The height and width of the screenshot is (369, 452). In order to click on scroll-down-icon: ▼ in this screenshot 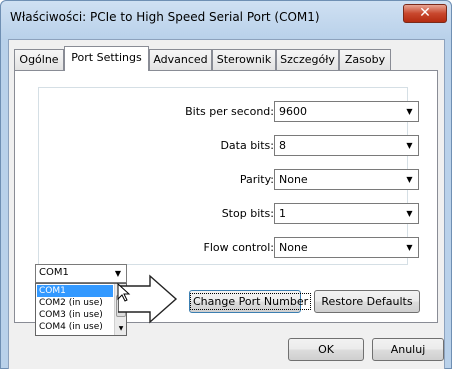, I will do `click(120, 329)`.